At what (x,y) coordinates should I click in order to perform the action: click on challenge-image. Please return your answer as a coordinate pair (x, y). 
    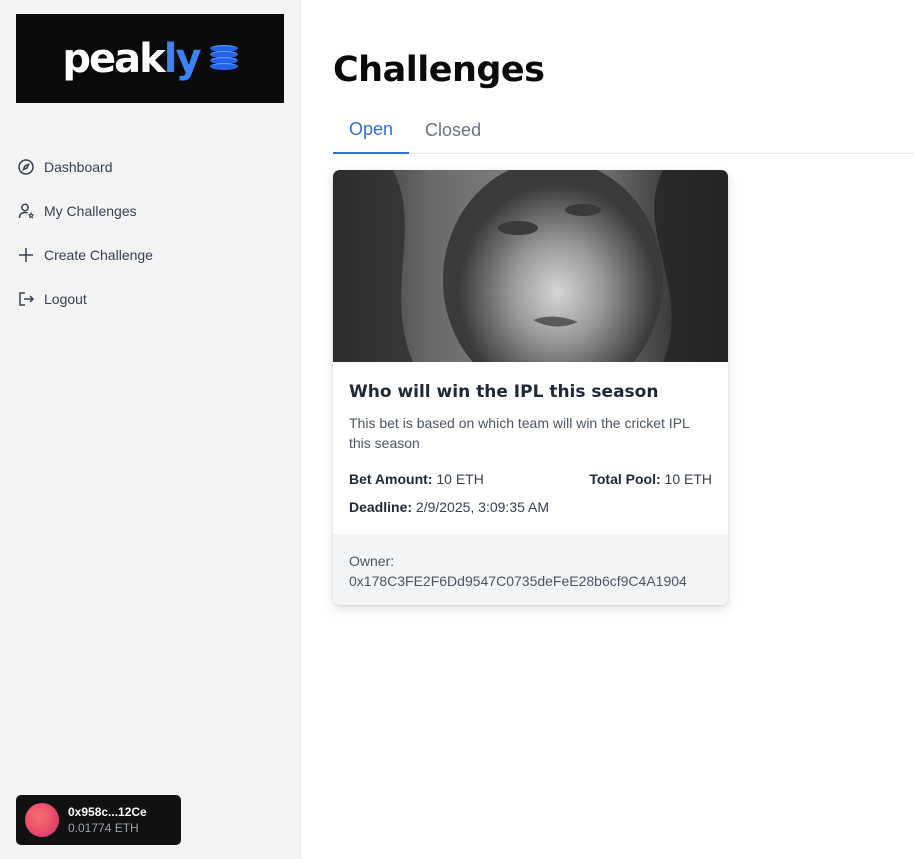
    Looking at the image, I should click on (530, 266).